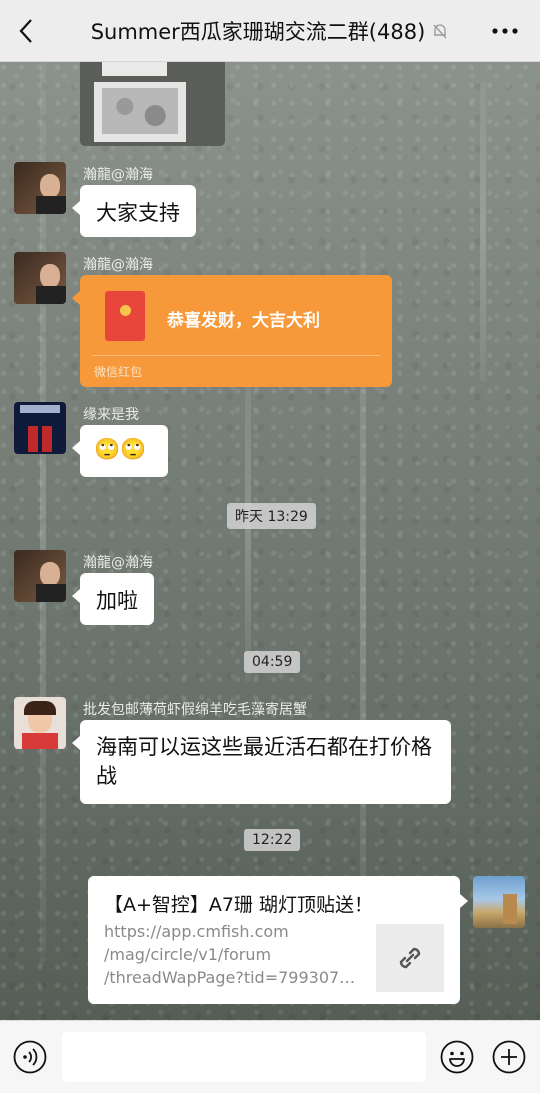 The width and height of the screenshot is (540, 1093). I want to click on link-title: 【A+智控】A7珊 瑚灯顶贴送！, so click(239, 905).